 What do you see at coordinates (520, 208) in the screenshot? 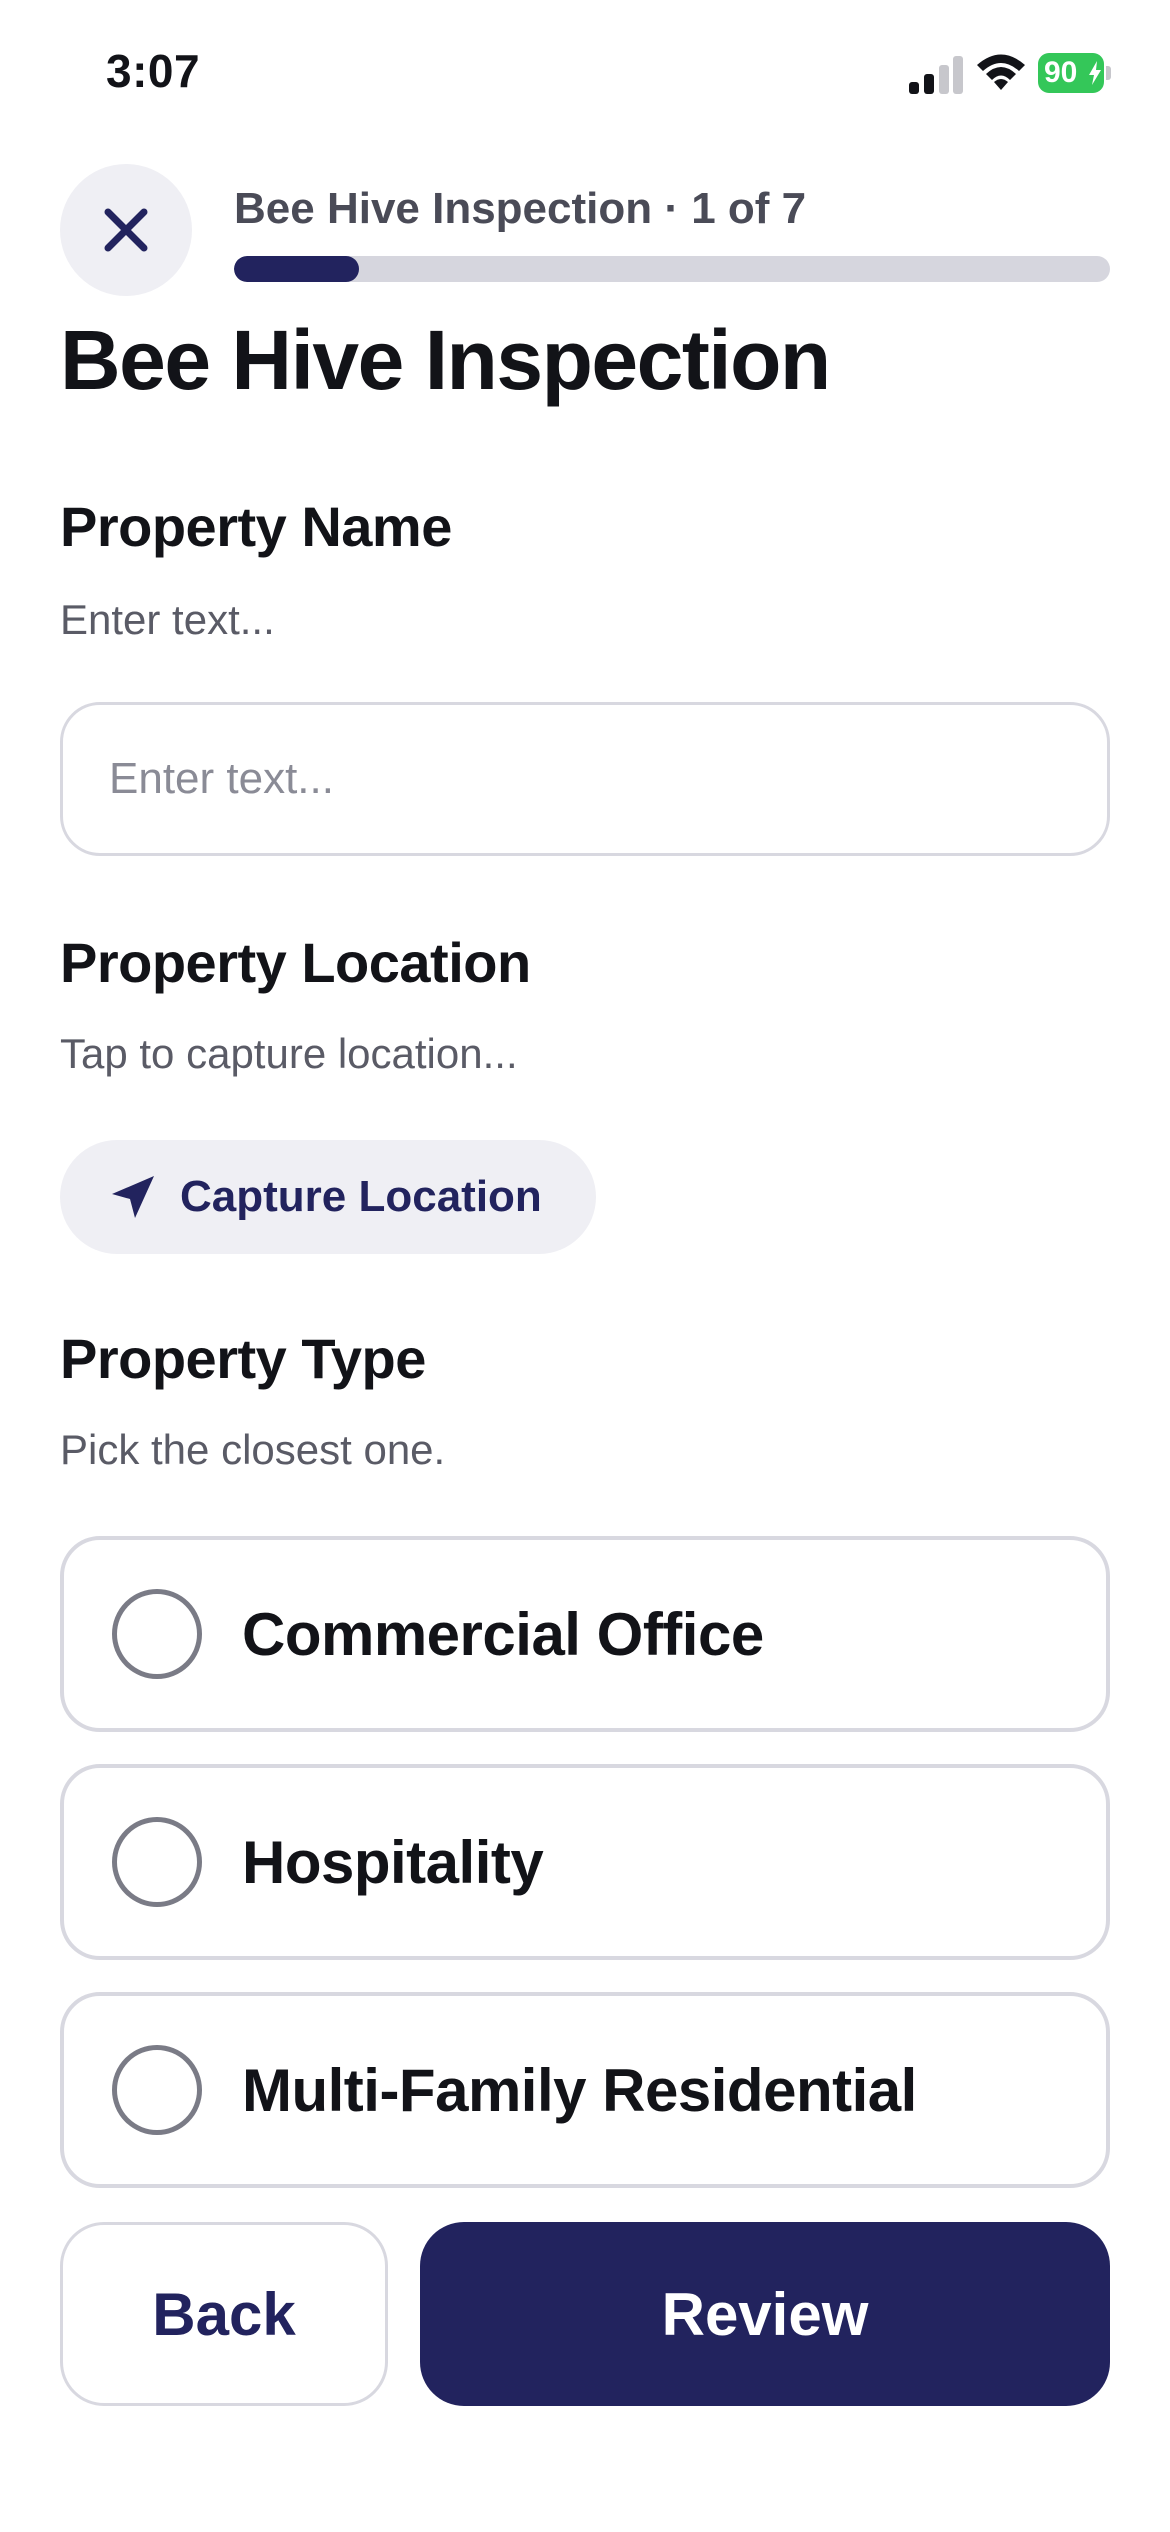
I see `progress-label: Bee Hive Inspection · 1 of 7` at bounding box center [520, 208].